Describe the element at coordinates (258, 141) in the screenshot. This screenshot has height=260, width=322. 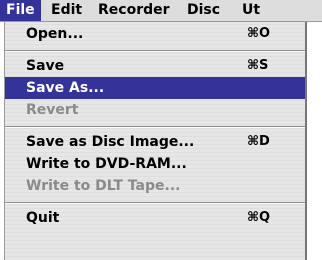
I see `shortcut-label: ⌘D` at that location.